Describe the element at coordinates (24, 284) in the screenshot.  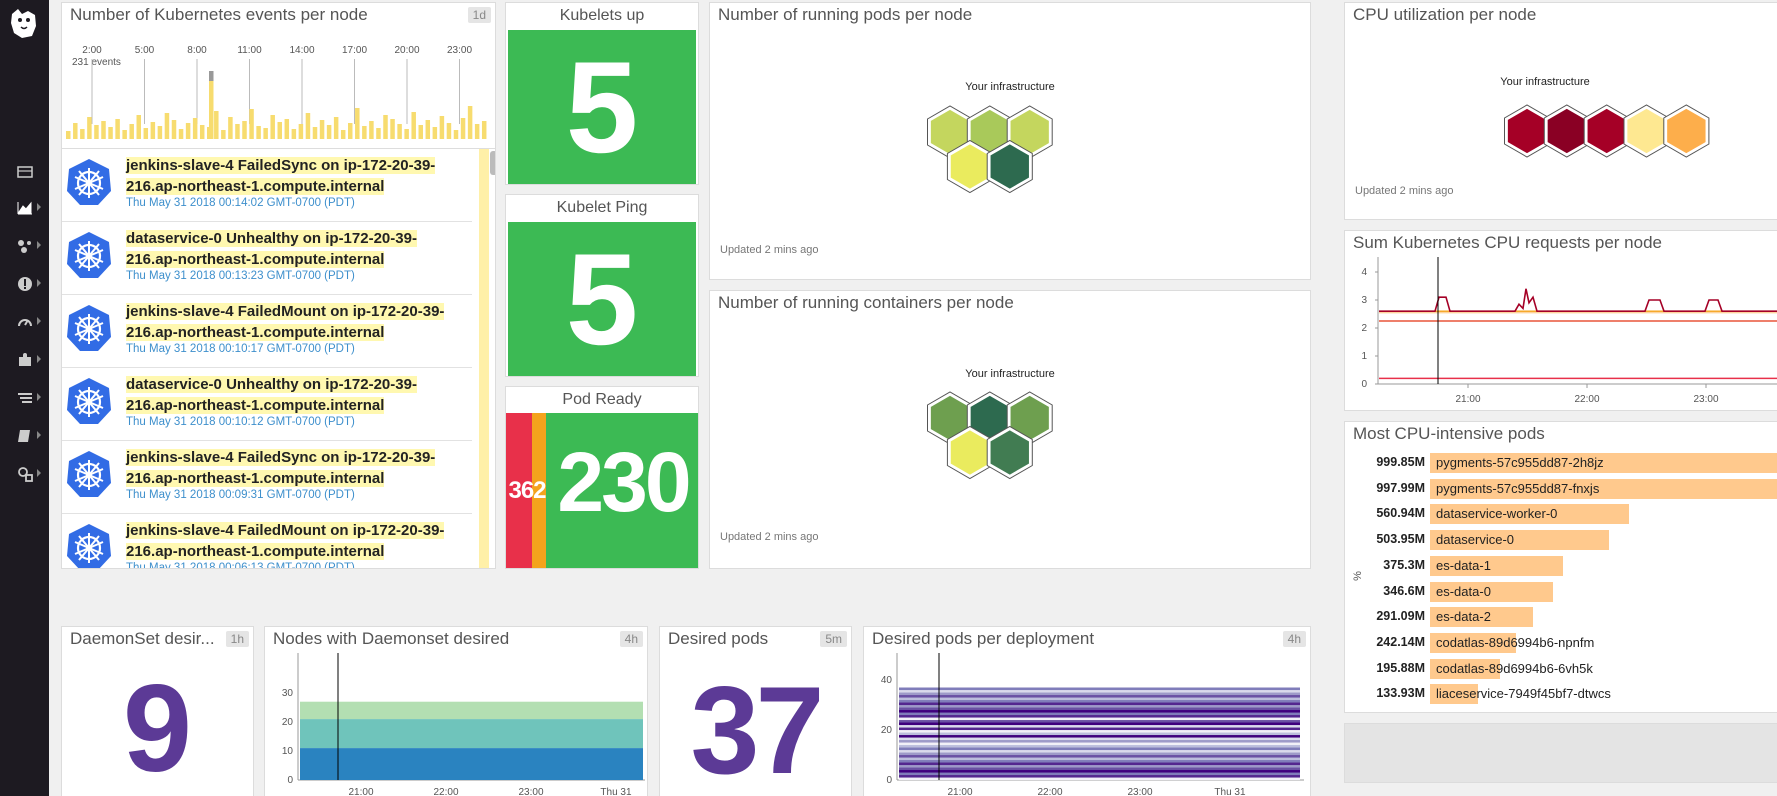
I see `nav-item-monitors` at that location.